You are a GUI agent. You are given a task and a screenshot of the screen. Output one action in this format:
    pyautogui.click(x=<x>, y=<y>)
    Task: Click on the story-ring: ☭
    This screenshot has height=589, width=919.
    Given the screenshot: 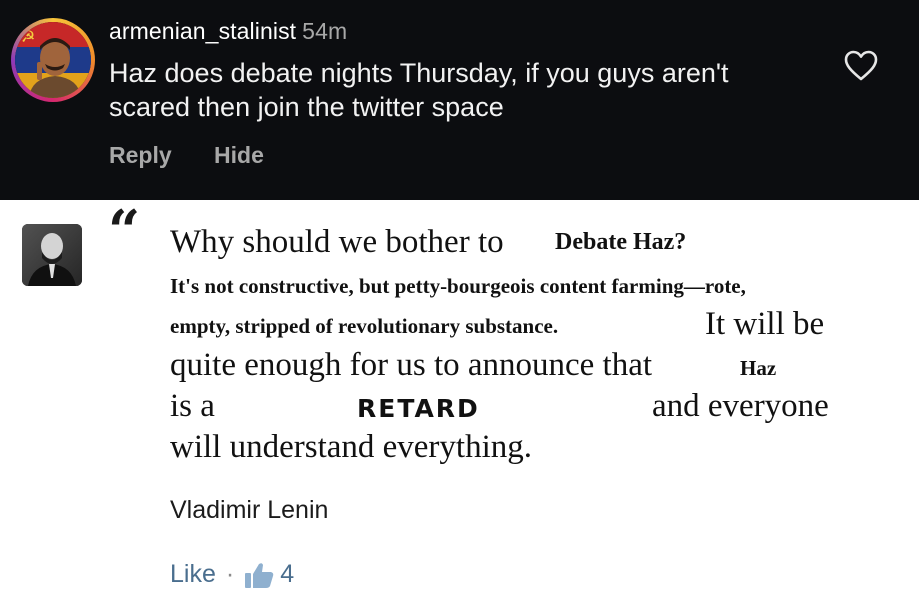 What is the action you would take?
    pyautogui.click(x=53, y=60)
    